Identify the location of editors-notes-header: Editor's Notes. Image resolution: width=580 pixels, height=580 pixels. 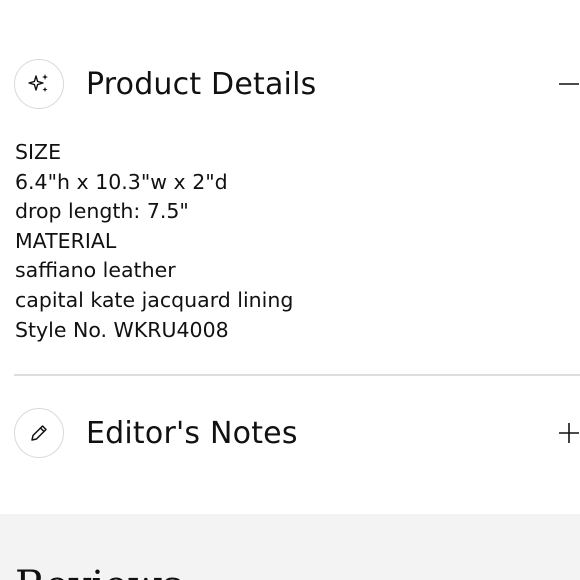
(297, 433).